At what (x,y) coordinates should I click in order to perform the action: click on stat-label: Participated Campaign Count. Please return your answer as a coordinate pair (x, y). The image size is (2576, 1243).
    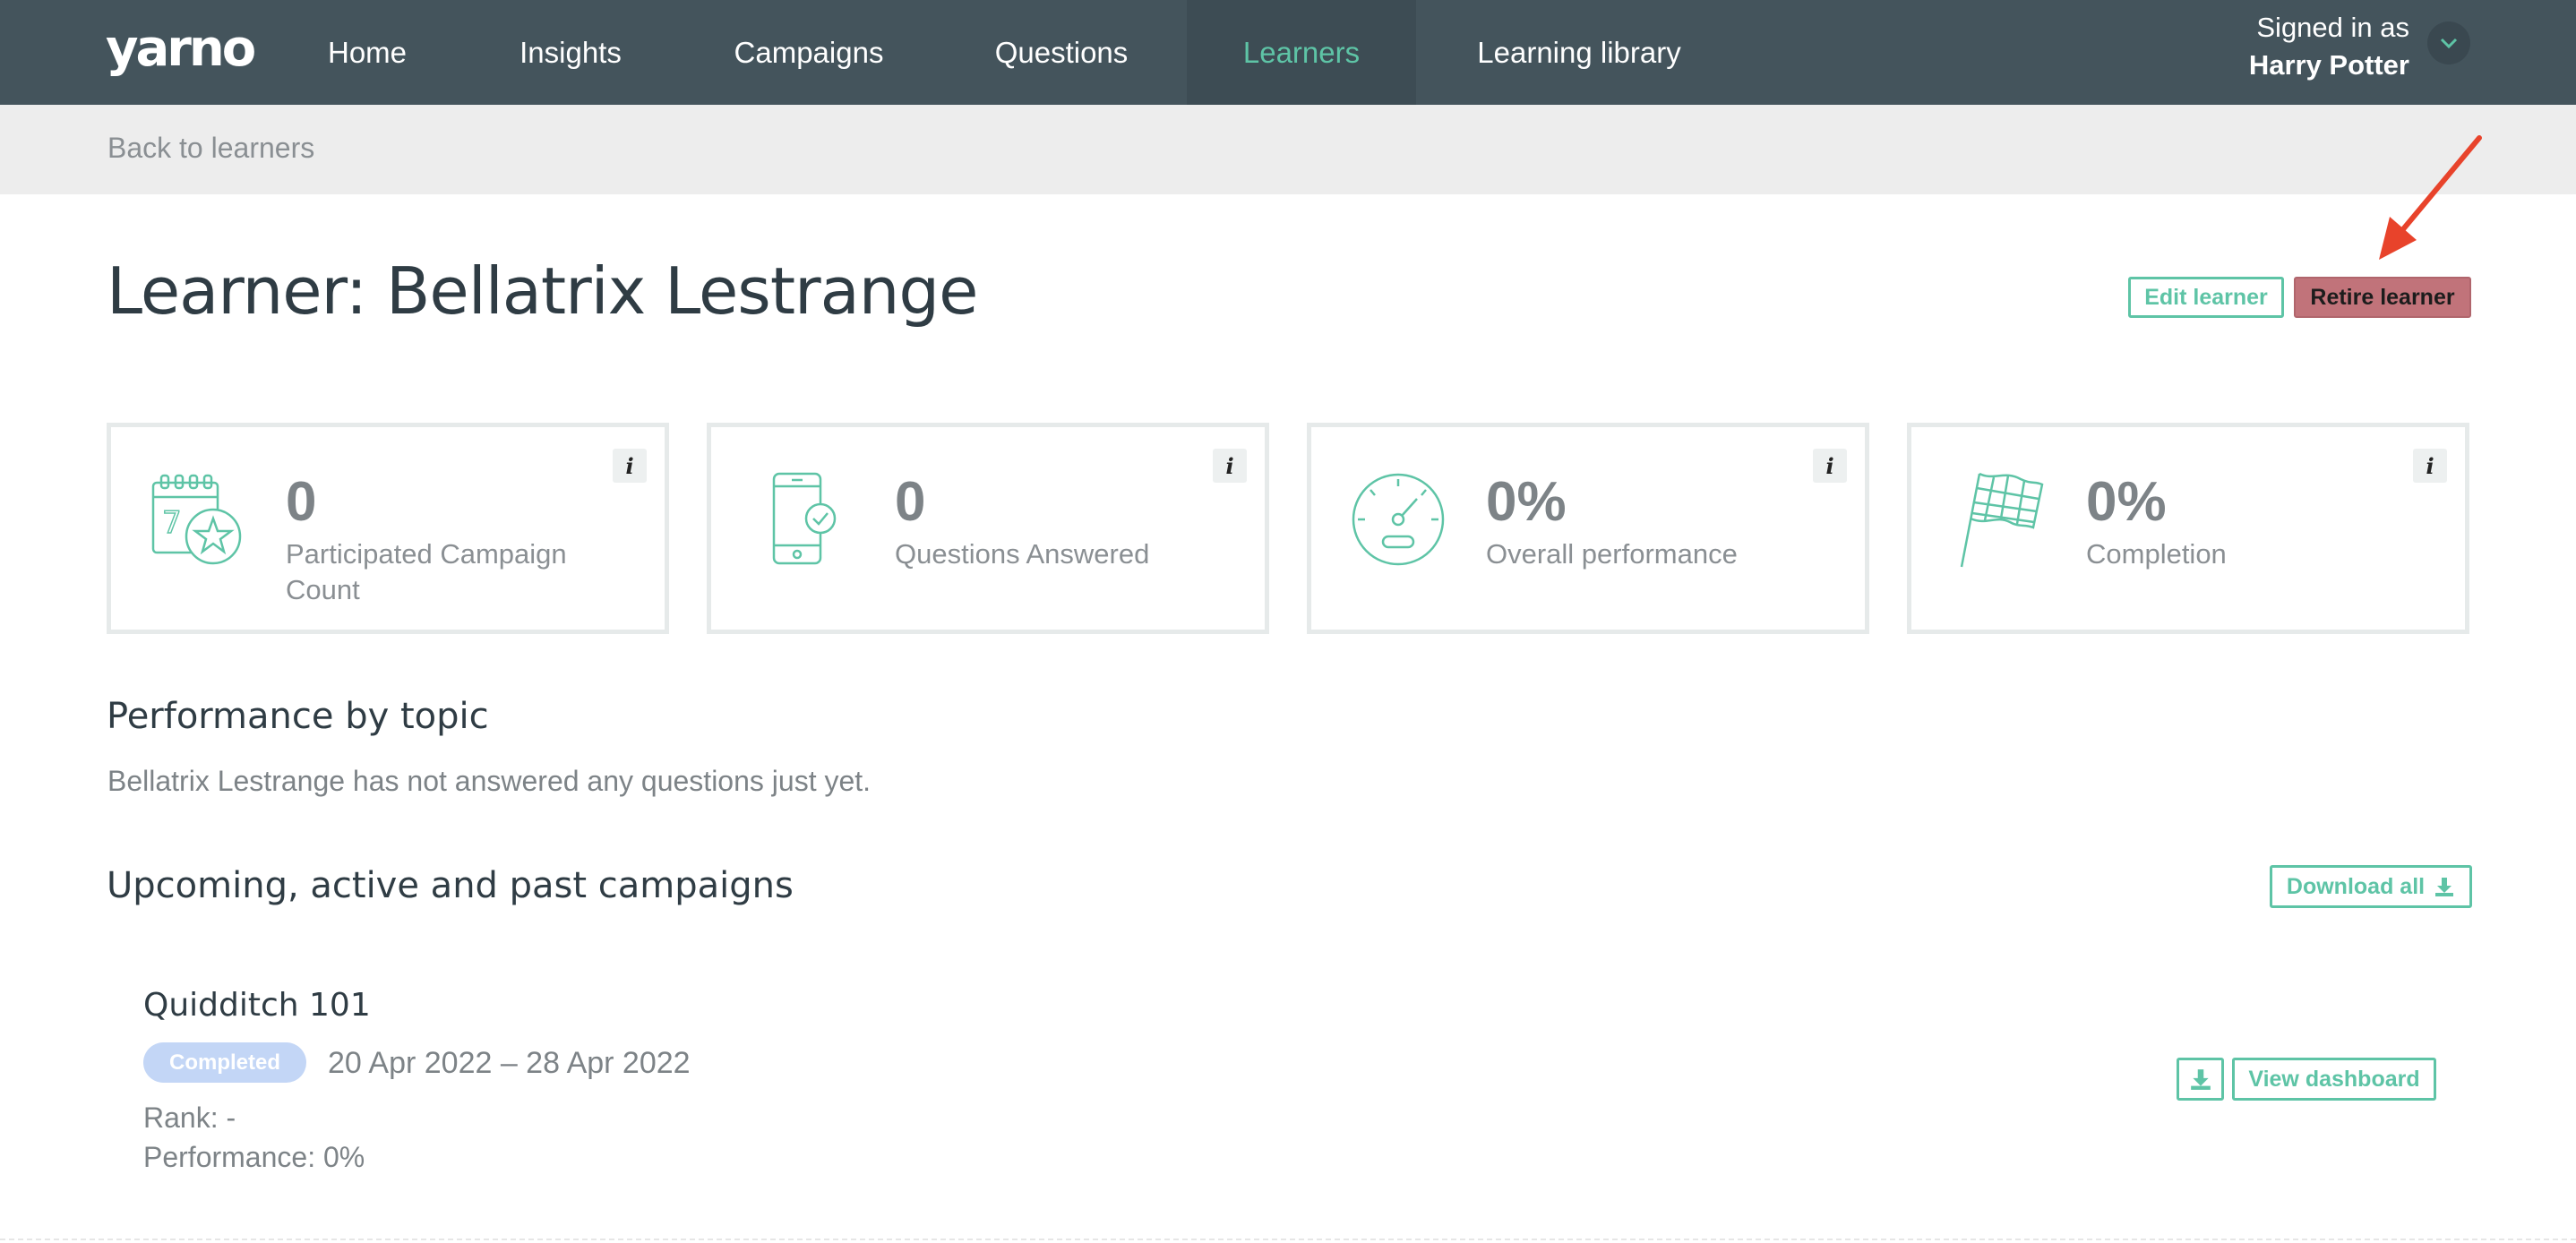
    Looking at the image, I should click on (426, 571).